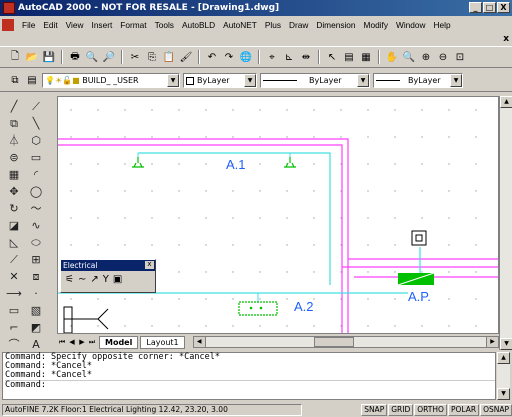 The image size is (512, 417). I want to click on hatch-icon: ▧, so click(36, 311).